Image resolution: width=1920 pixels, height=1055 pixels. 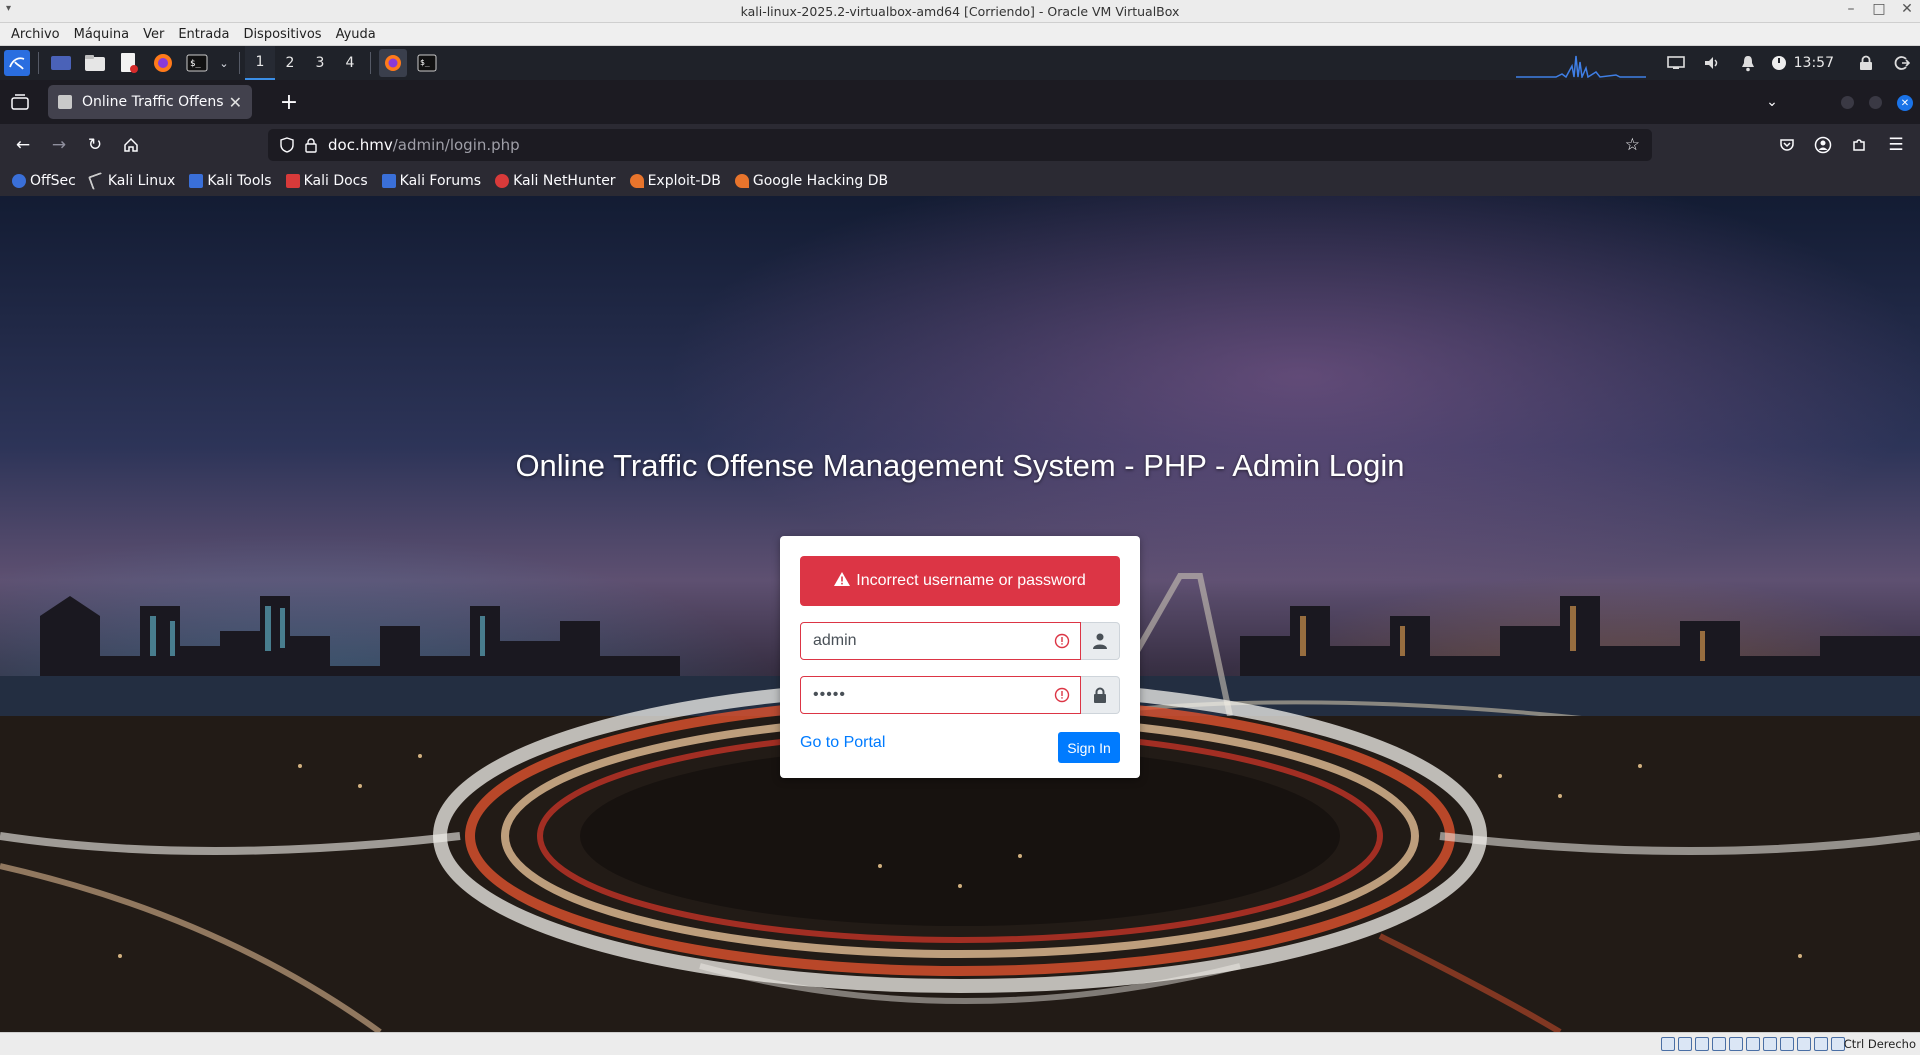 What do you see at coordinates (1712, 63) in the screenshot?
I see `volume-icon` at bounding box center [1712, 63].